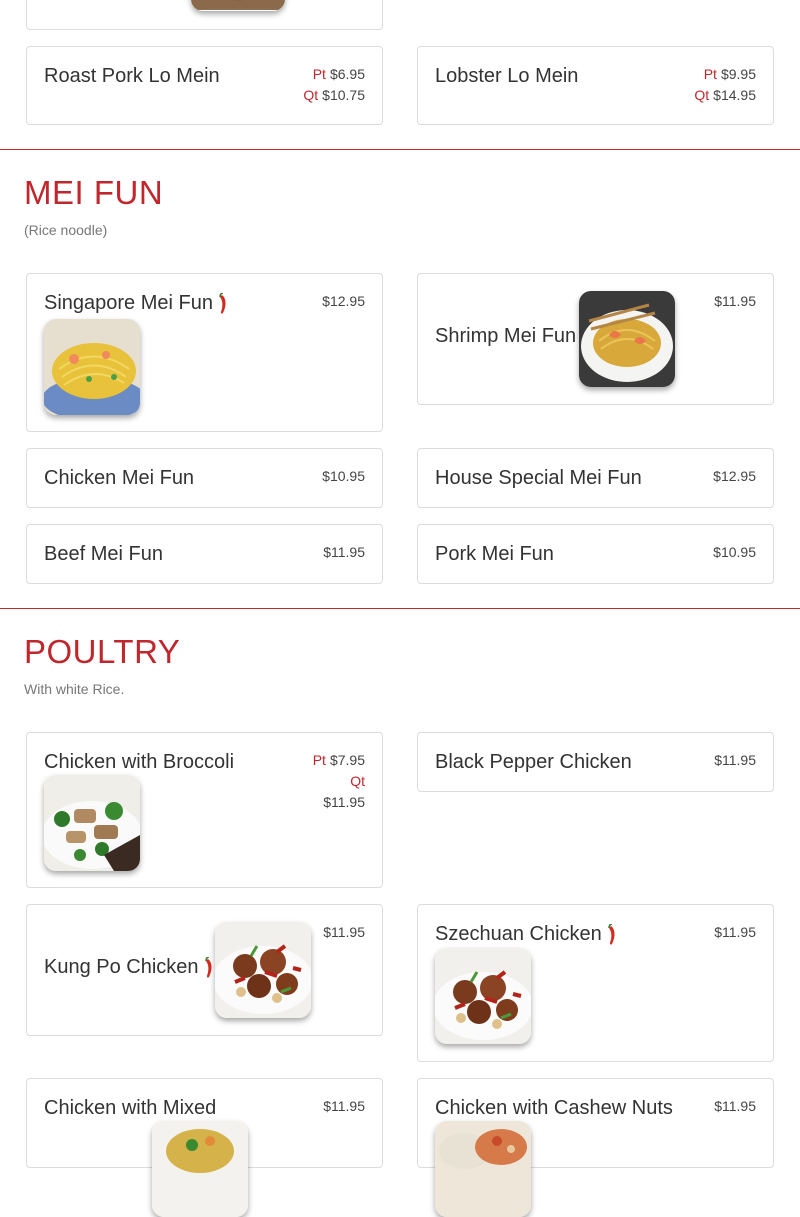 The width and height of the screenshot is (800, 1217). Describe the element at coordinates (74, 689) in the screenshot. I see `section-subtitle: With white Rice.` at that location.